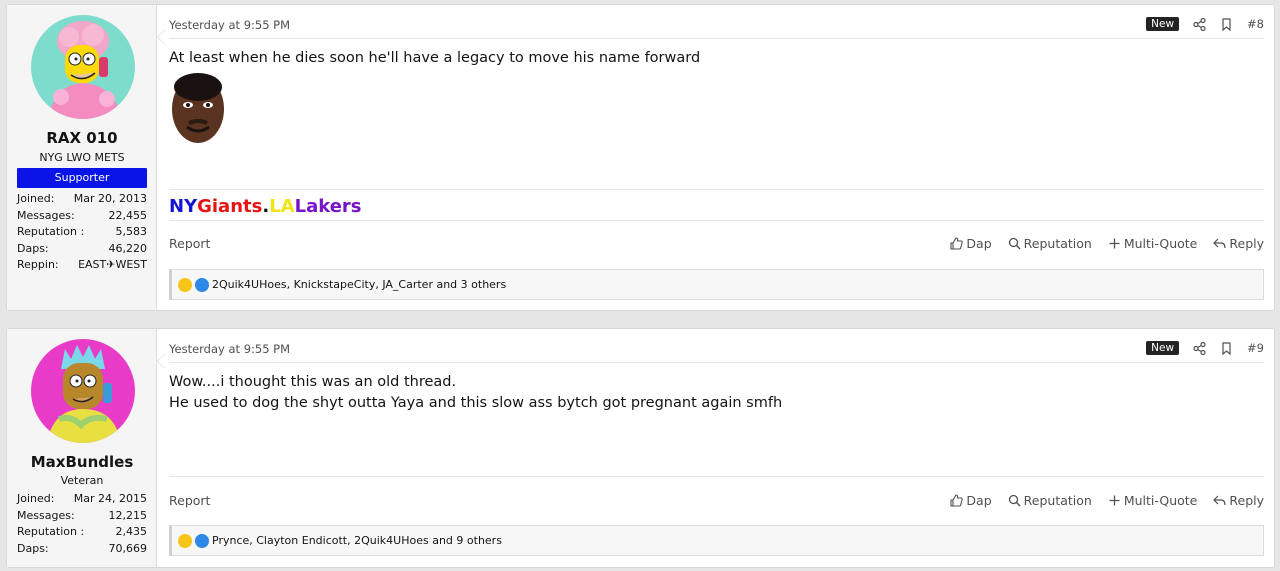 Image resolution: width=1280 pixels, height=571 pixels. What do you see at coordinates (198, 108) in the screenshot?
I see `face-emoji` at bounding box center [198, 108].